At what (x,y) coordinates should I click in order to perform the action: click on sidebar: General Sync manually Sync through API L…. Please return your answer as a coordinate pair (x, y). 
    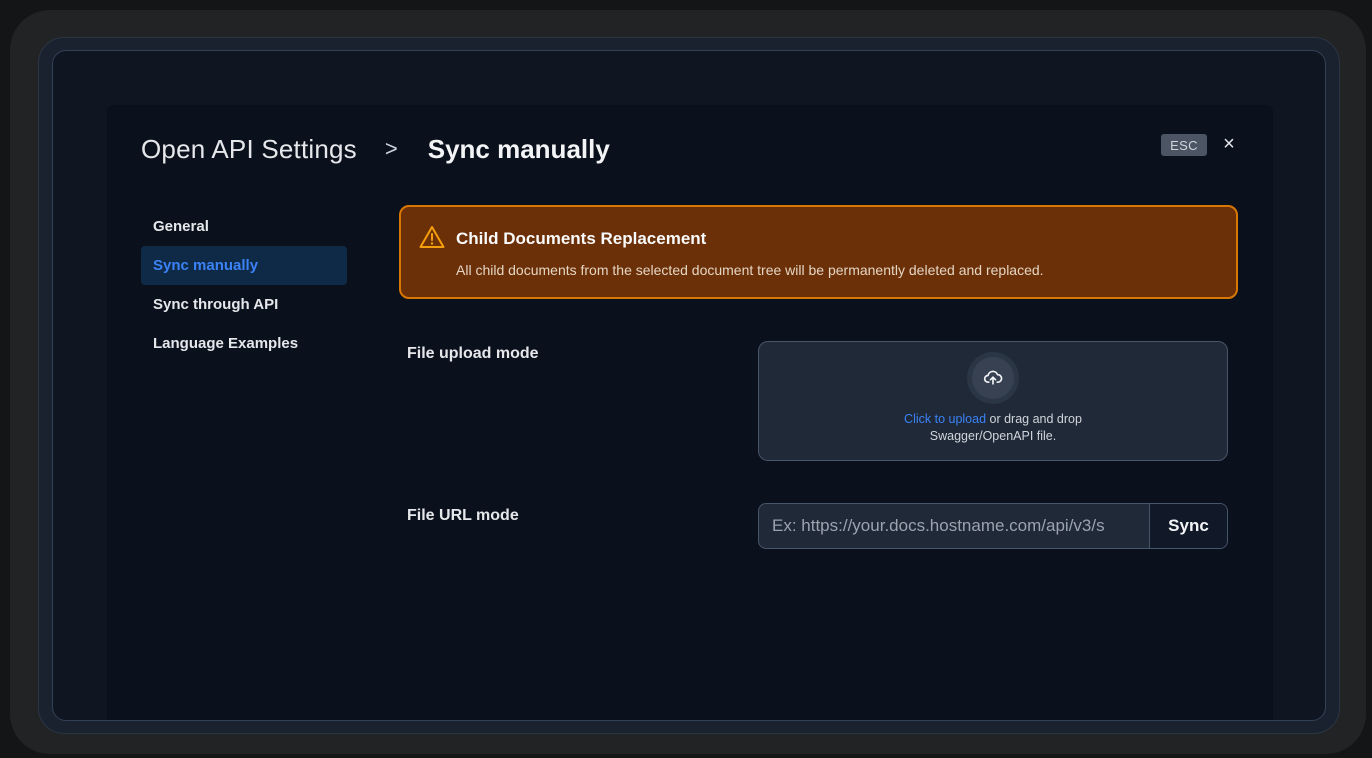
    Looking at the image, I should click on (244, 285).